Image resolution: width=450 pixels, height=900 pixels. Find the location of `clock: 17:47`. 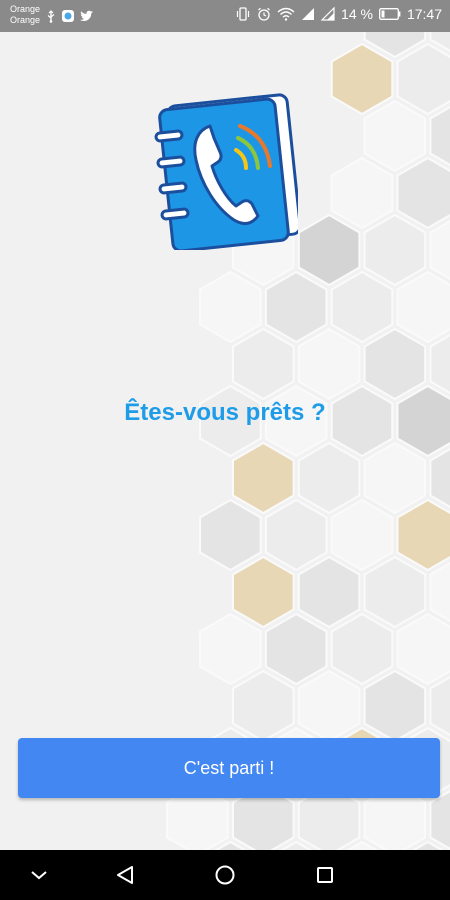

clock: 17:47 is located at coordinates (424, 14).